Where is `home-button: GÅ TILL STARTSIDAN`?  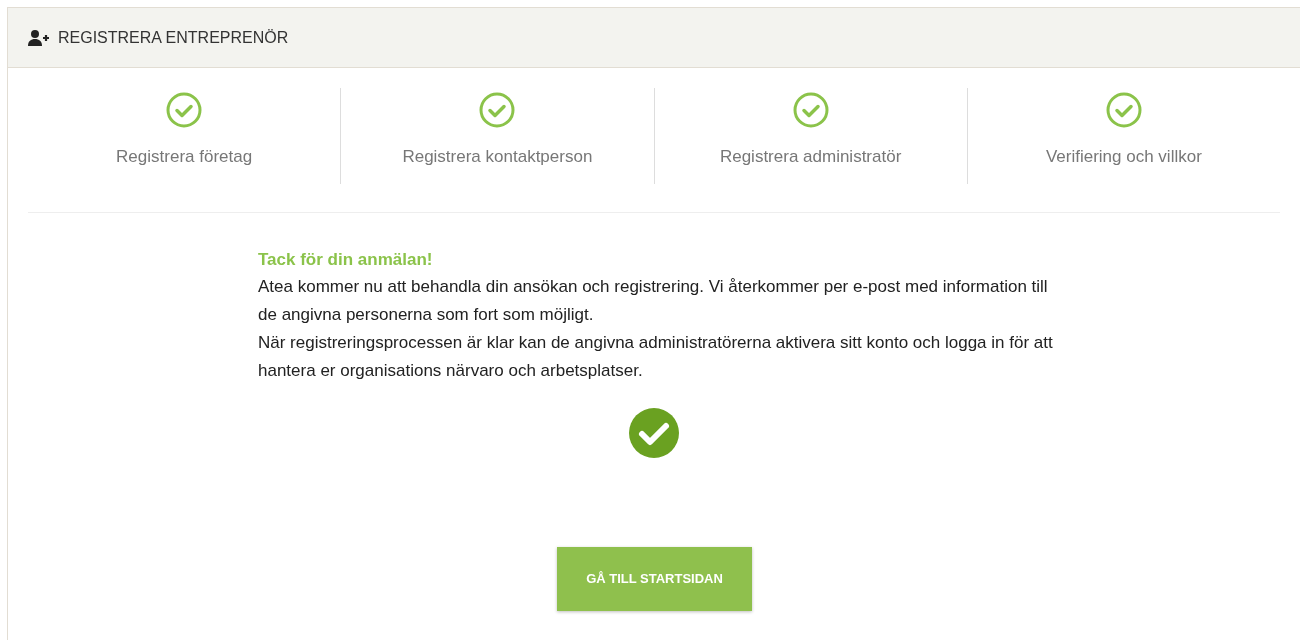 home-button: GÅ TILL STARTSIDAN is located at coordinates (654, 578).